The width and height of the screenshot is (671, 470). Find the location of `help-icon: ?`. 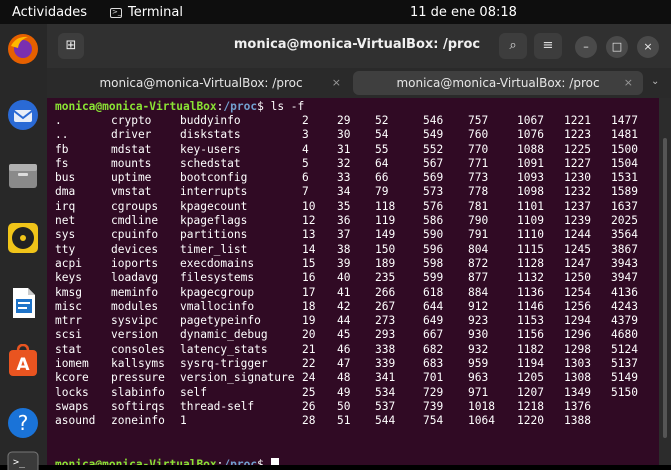

help-icon: ? is located at coordinates (23, 423).